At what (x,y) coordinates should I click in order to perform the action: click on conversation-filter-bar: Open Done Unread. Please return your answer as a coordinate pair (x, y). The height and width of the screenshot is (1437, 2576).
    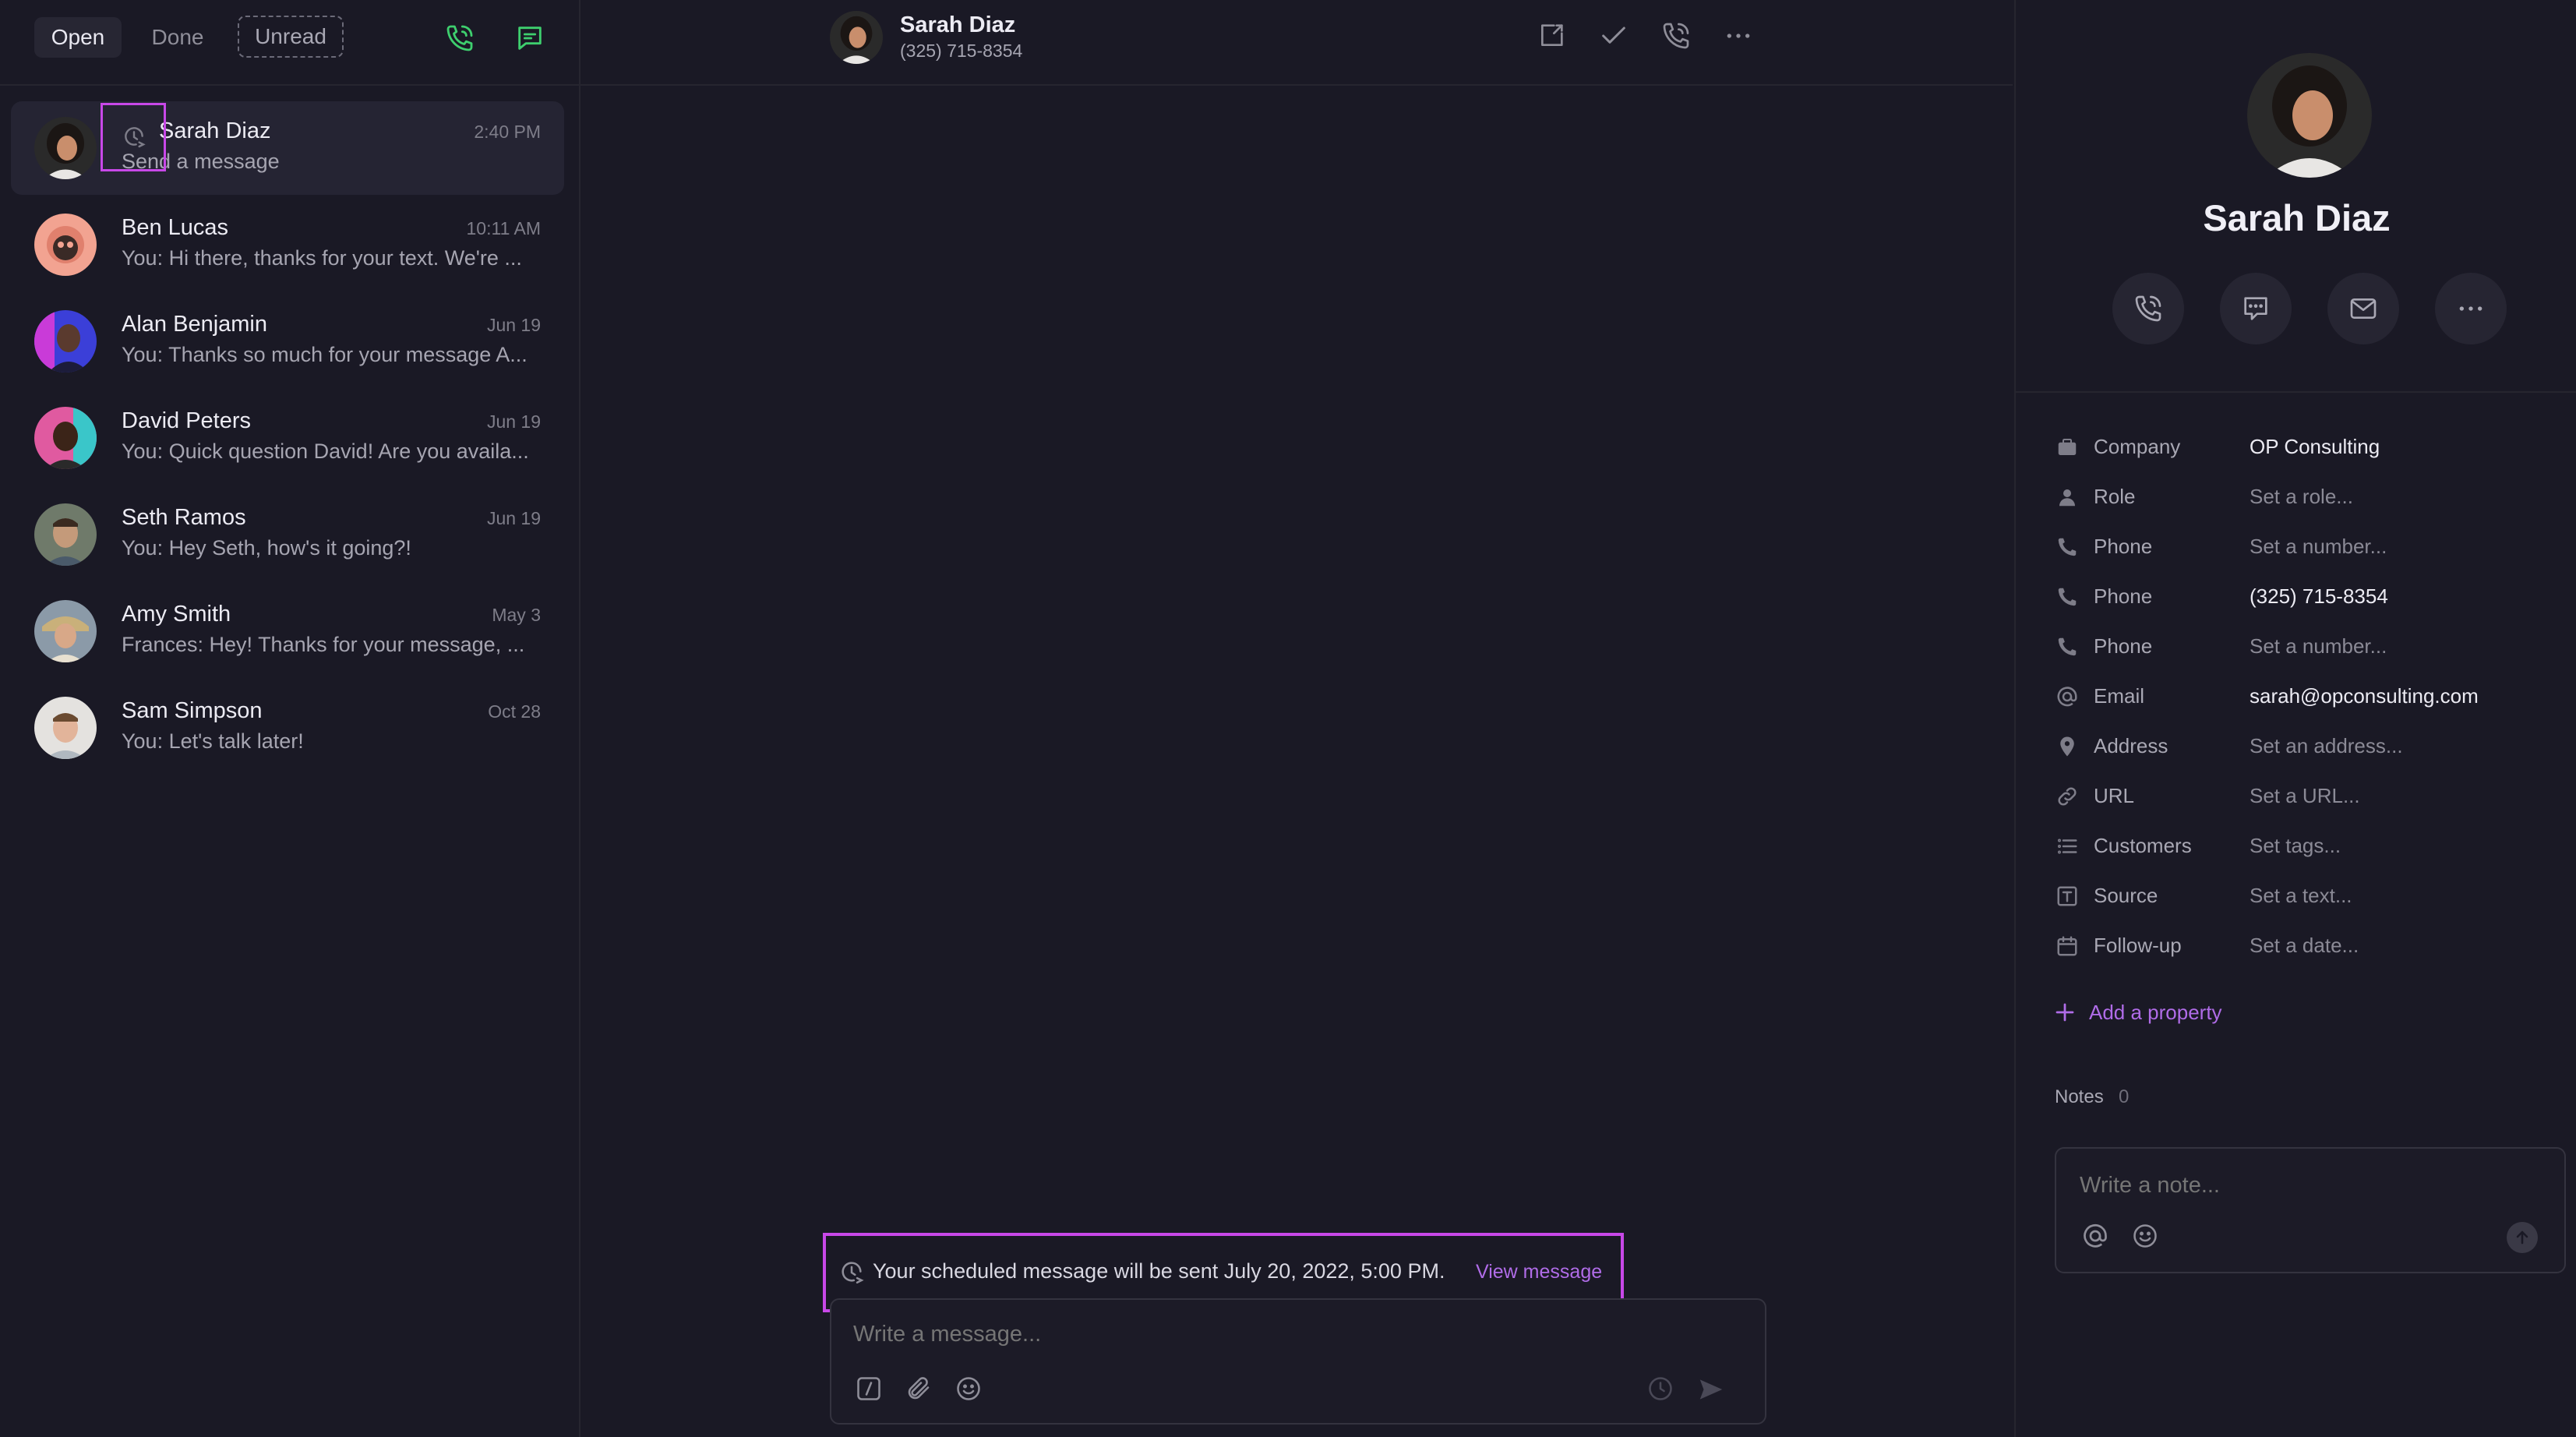
    Looking at the image, I should click on (289, 43).